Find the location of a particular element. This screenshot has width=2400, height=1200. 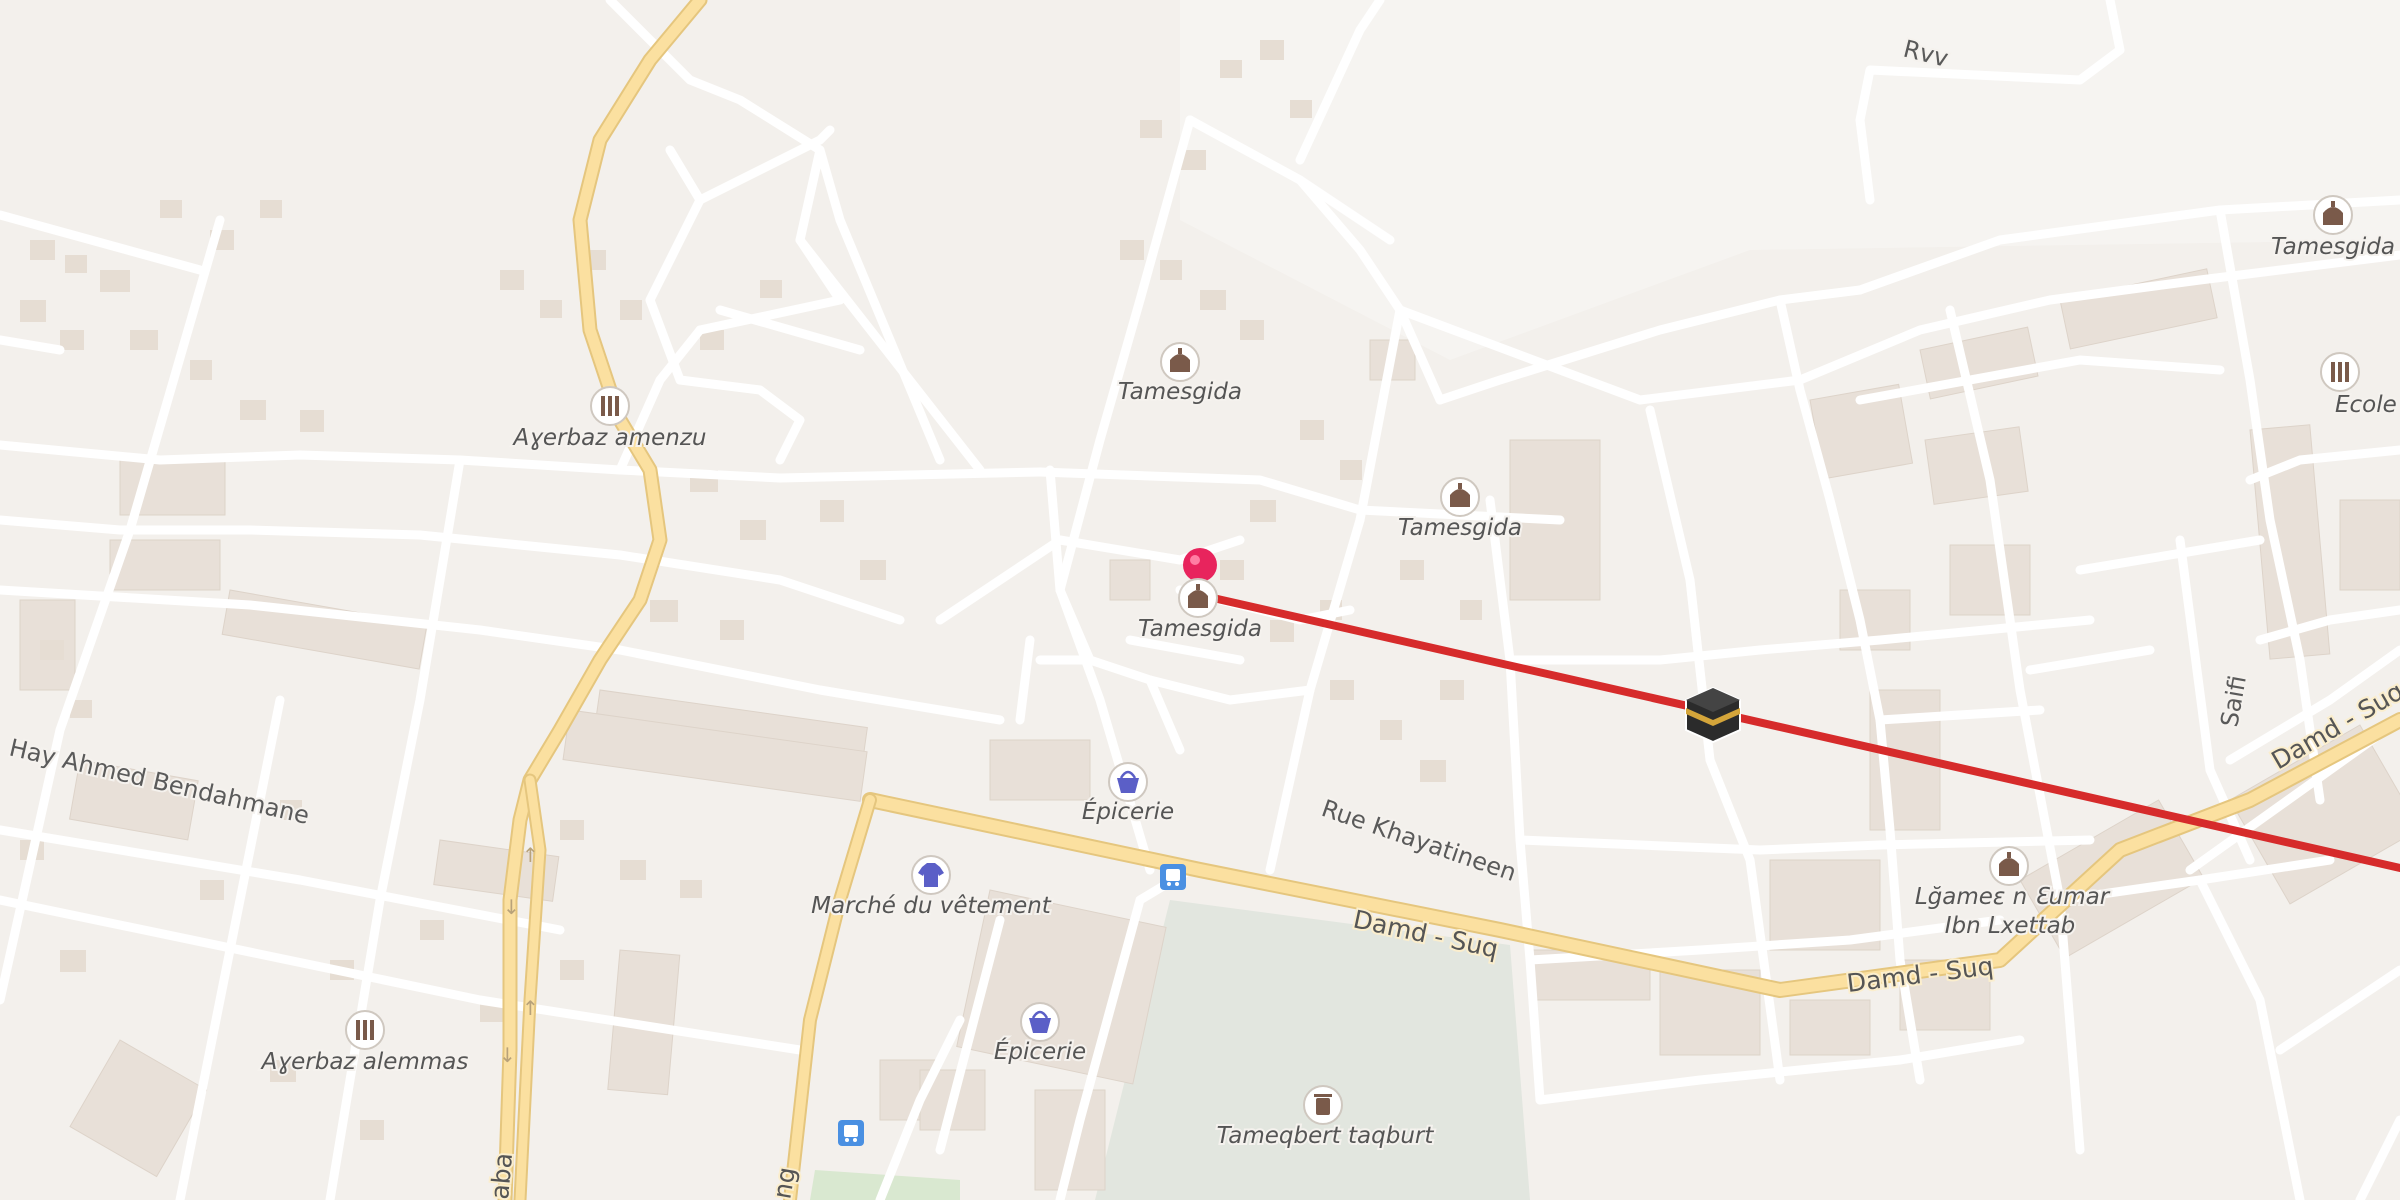

poi-label: Aɣerbaz amenzu is located at coordinates (609, 438).